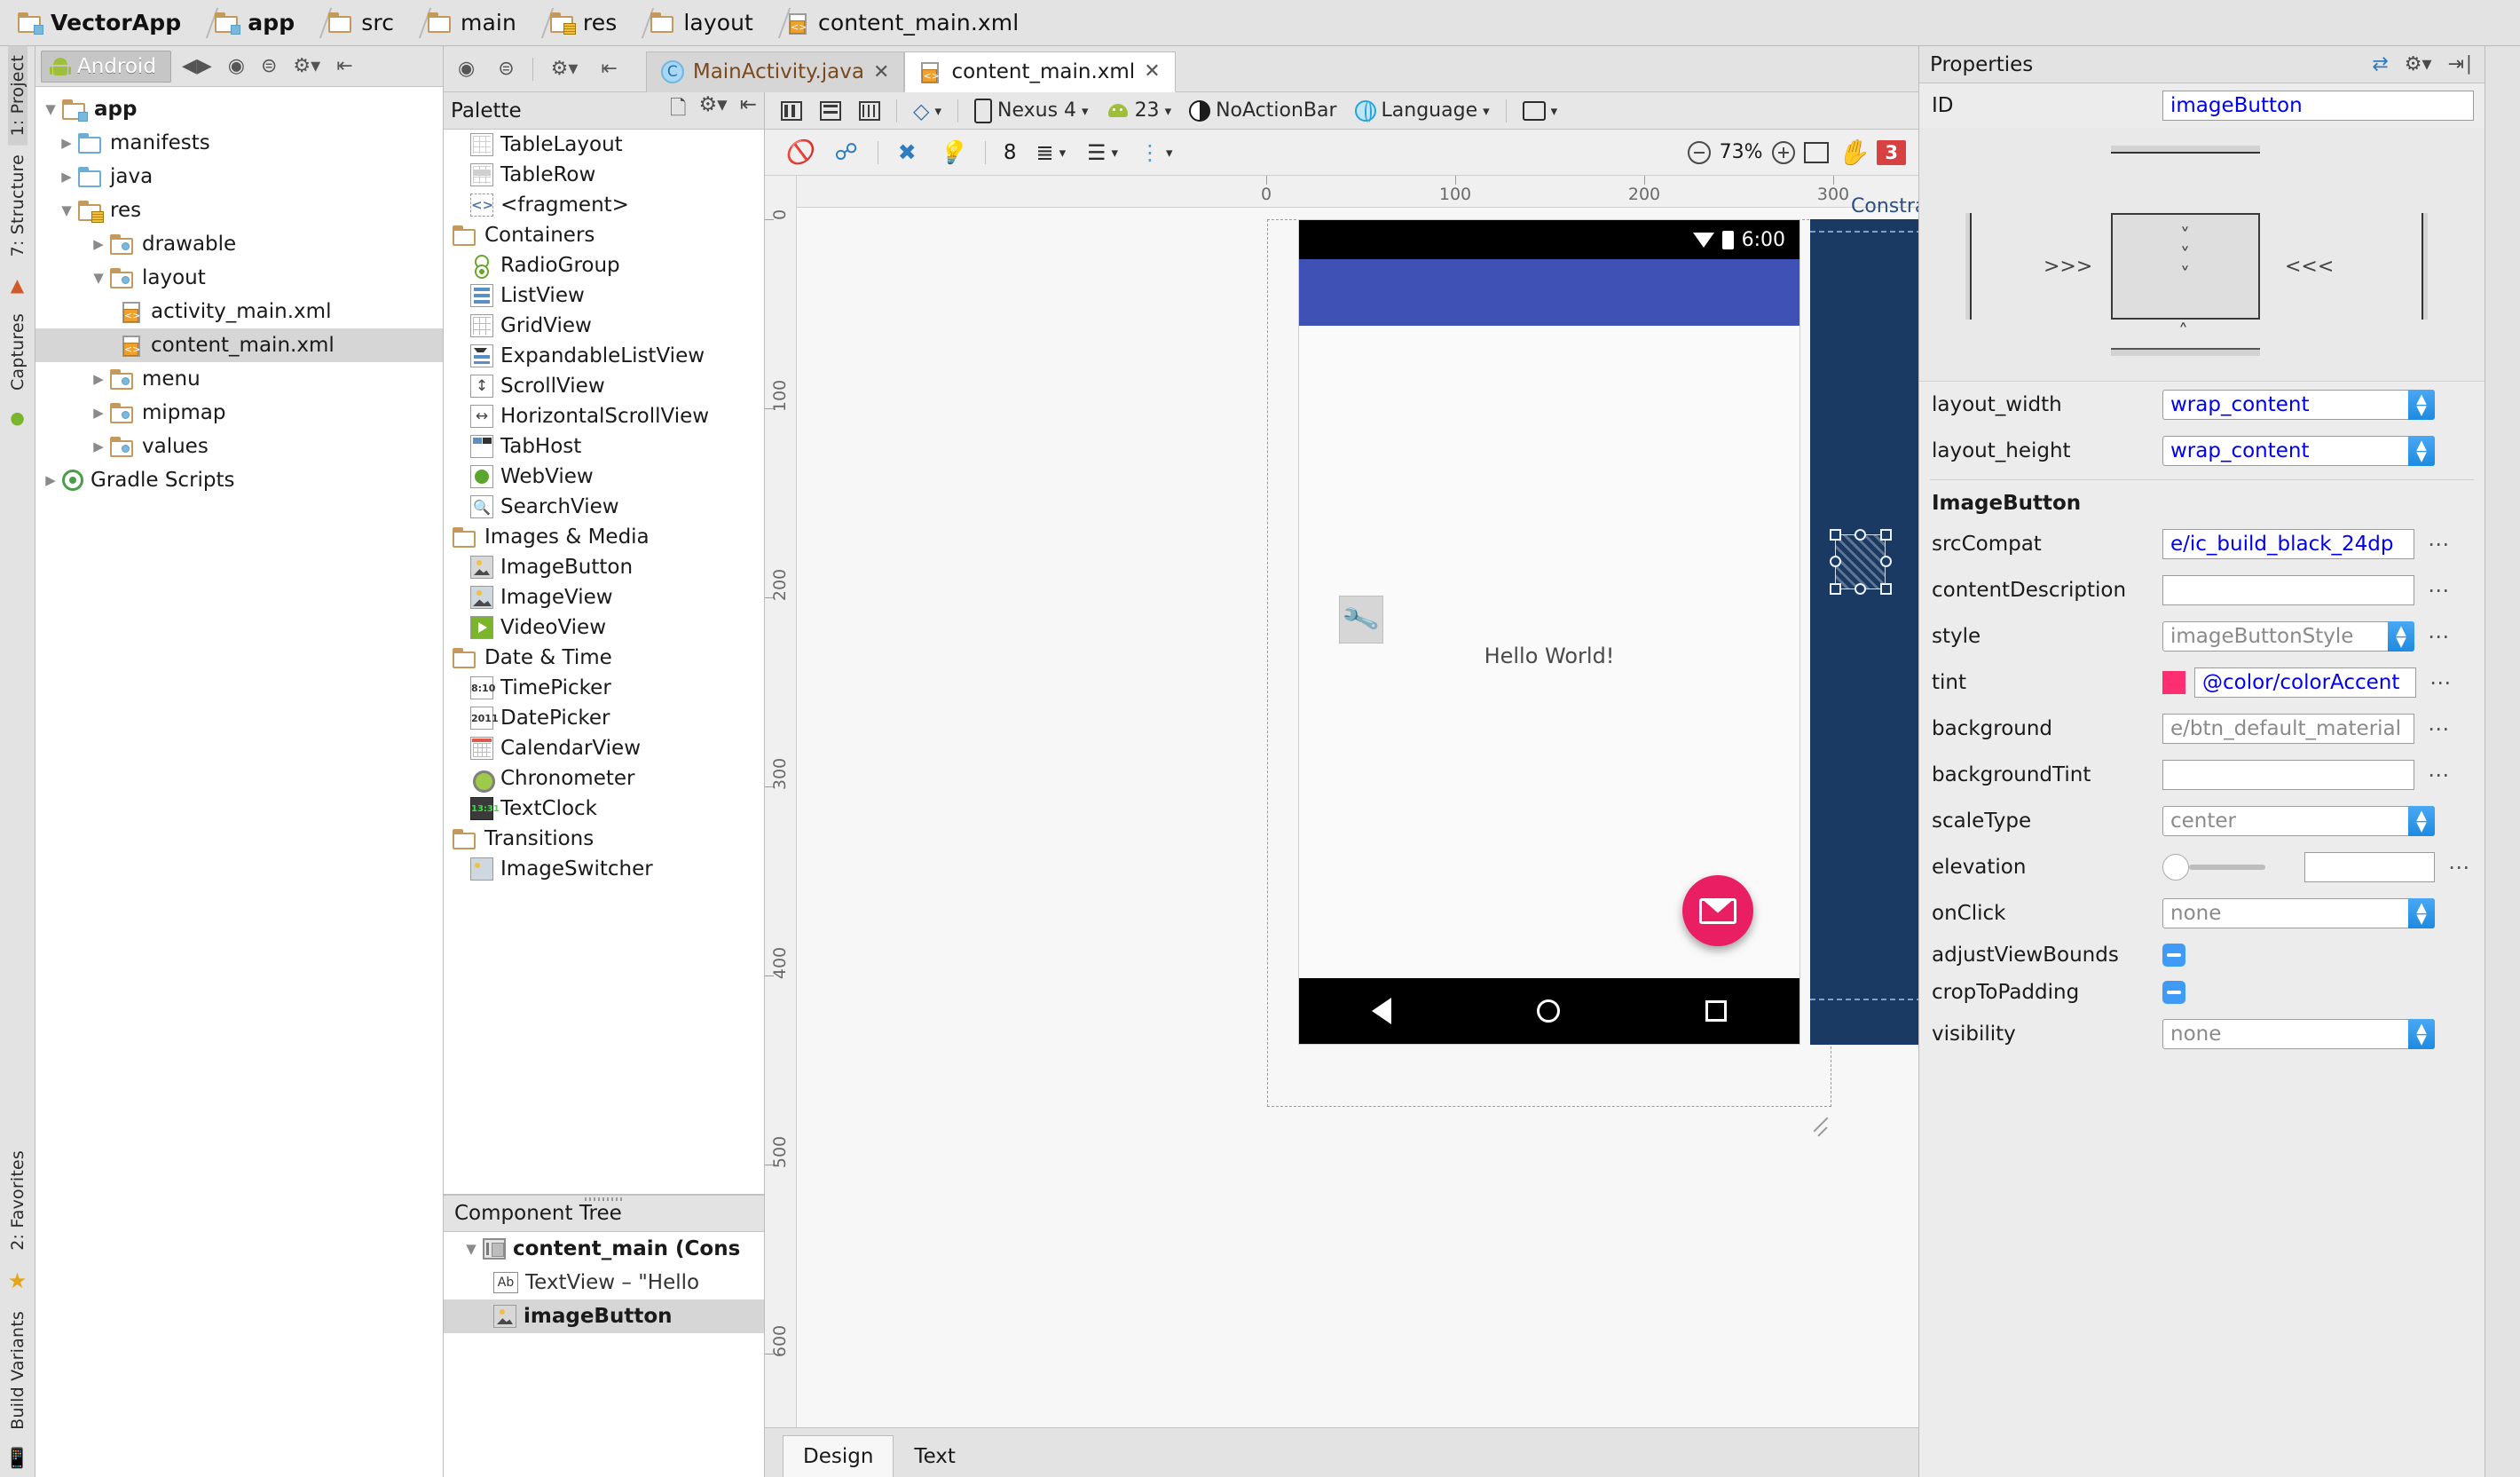 This screenshot has width=2520, height=1477. What do you see at coordinates (604, 1316) in the screenshot?
I see `component-tree-row-imagebutton: imageButton` at bounding box center [604, 1316].